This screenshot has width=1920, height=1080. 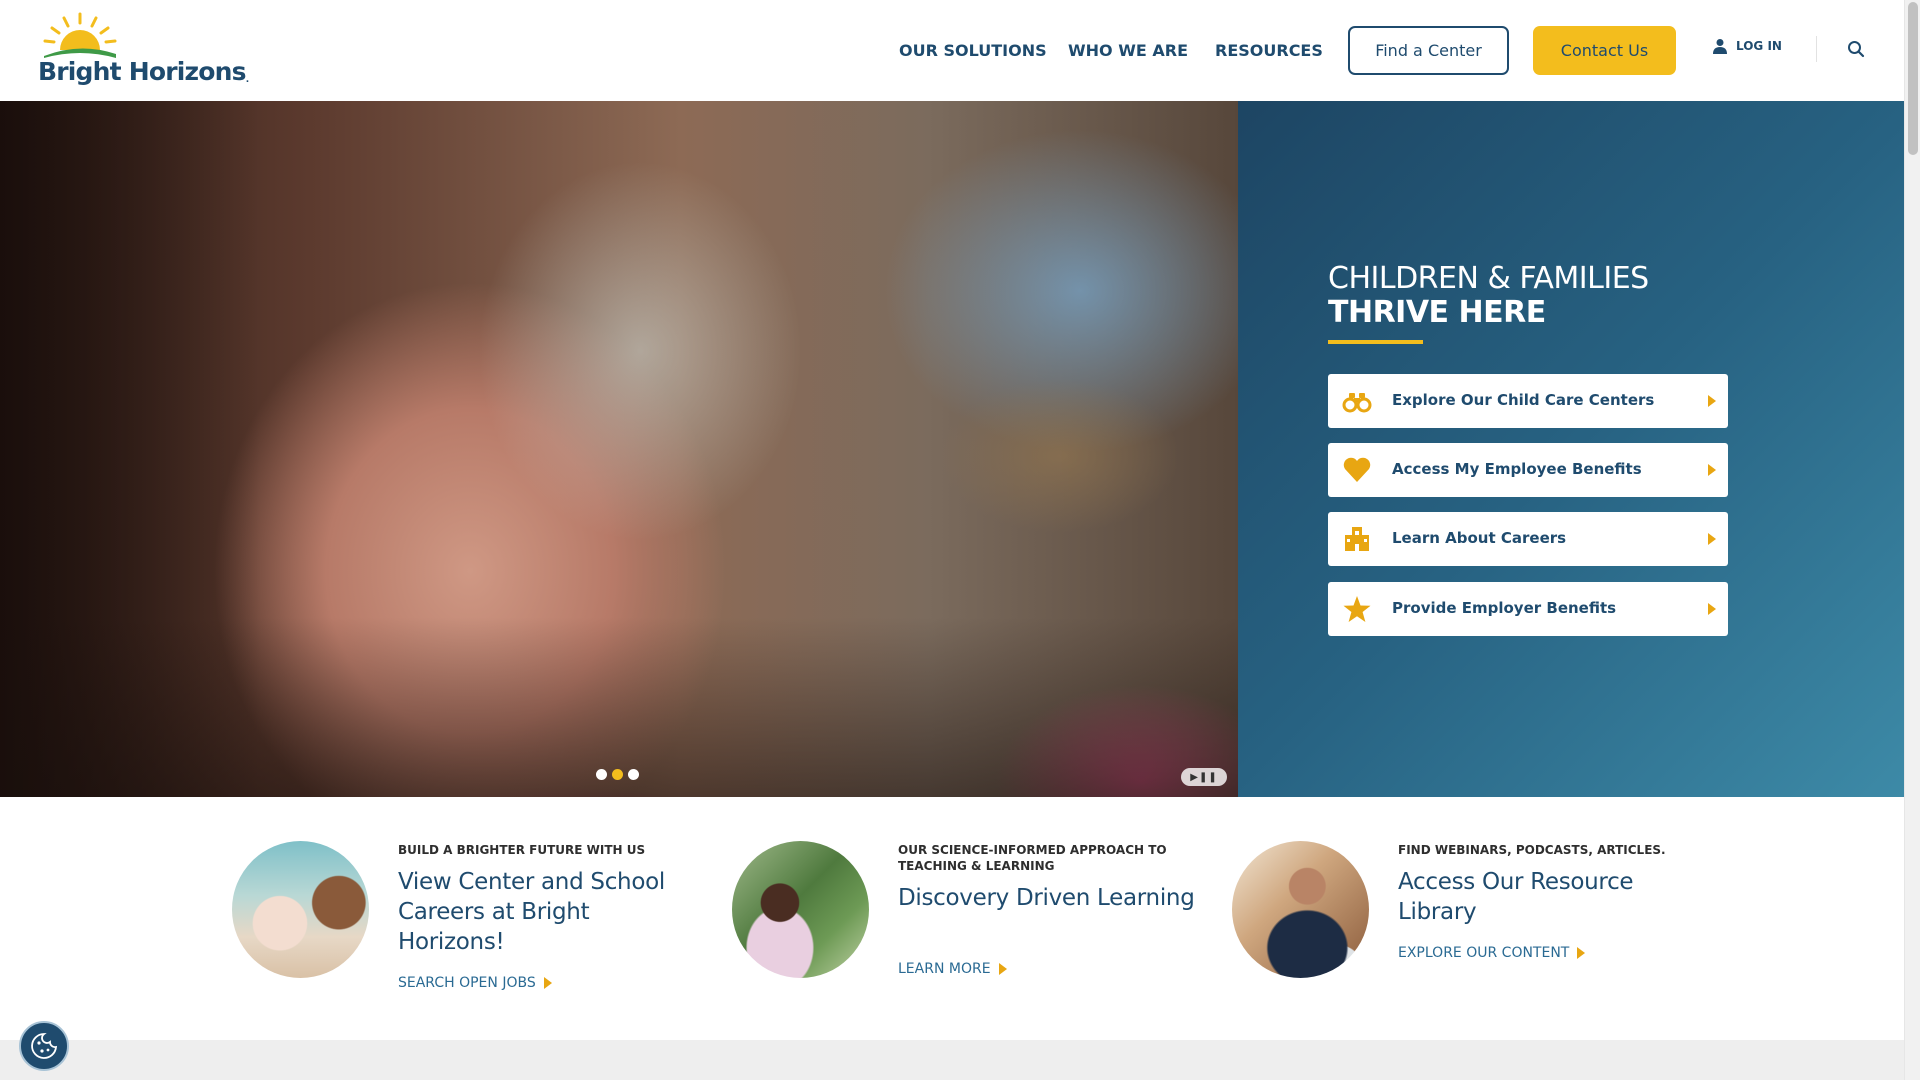 I want to click on login-label: LOG IN, so click(x=1759, y=46).